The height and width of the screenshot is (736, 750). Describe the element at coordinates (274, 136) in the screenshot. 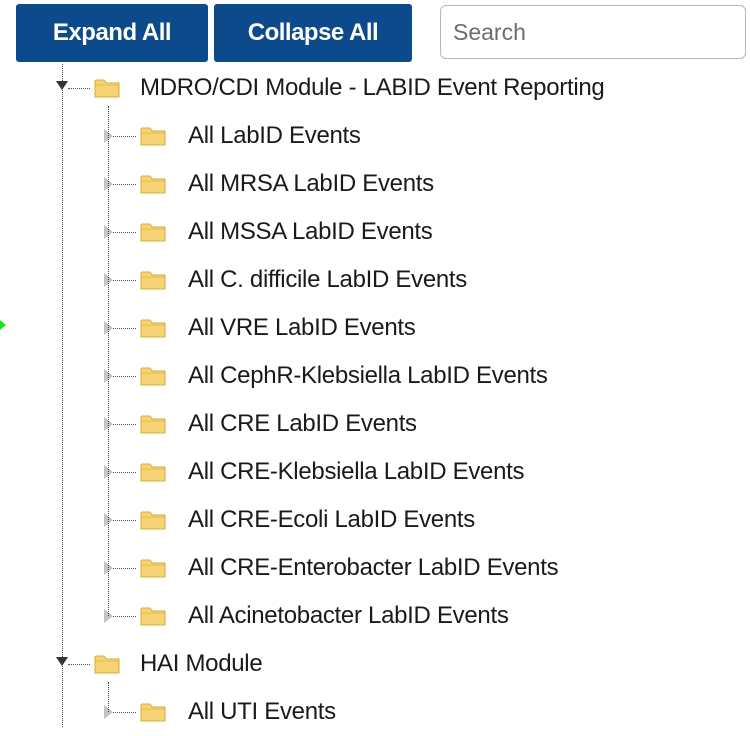

I see `tree-item-label: All LabID Events` at that location.